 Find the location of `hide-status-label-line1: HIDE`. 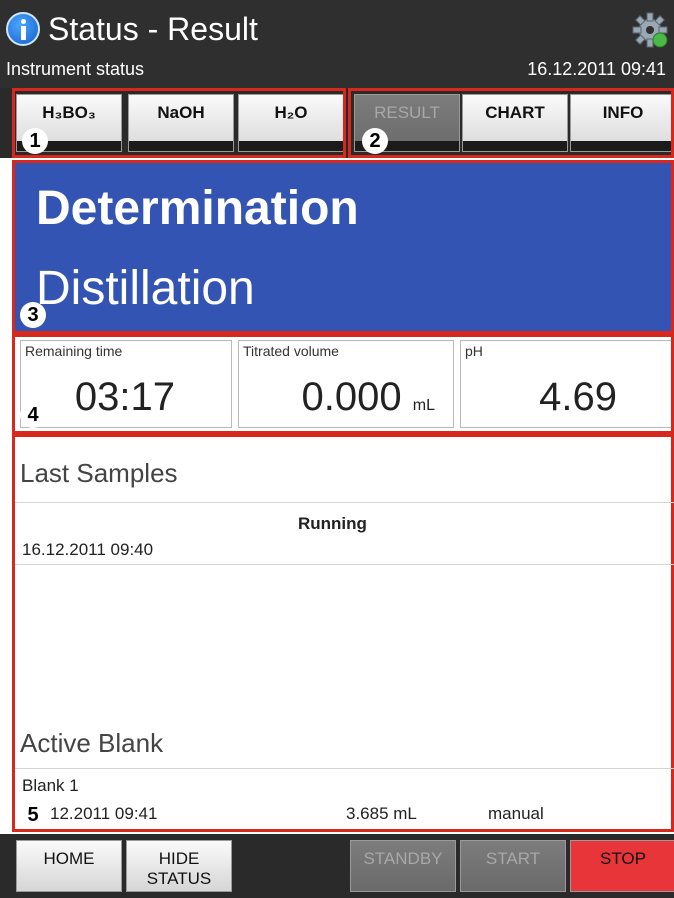

hide-status-label-line1: HIDE is located at coordinates (179, 858).